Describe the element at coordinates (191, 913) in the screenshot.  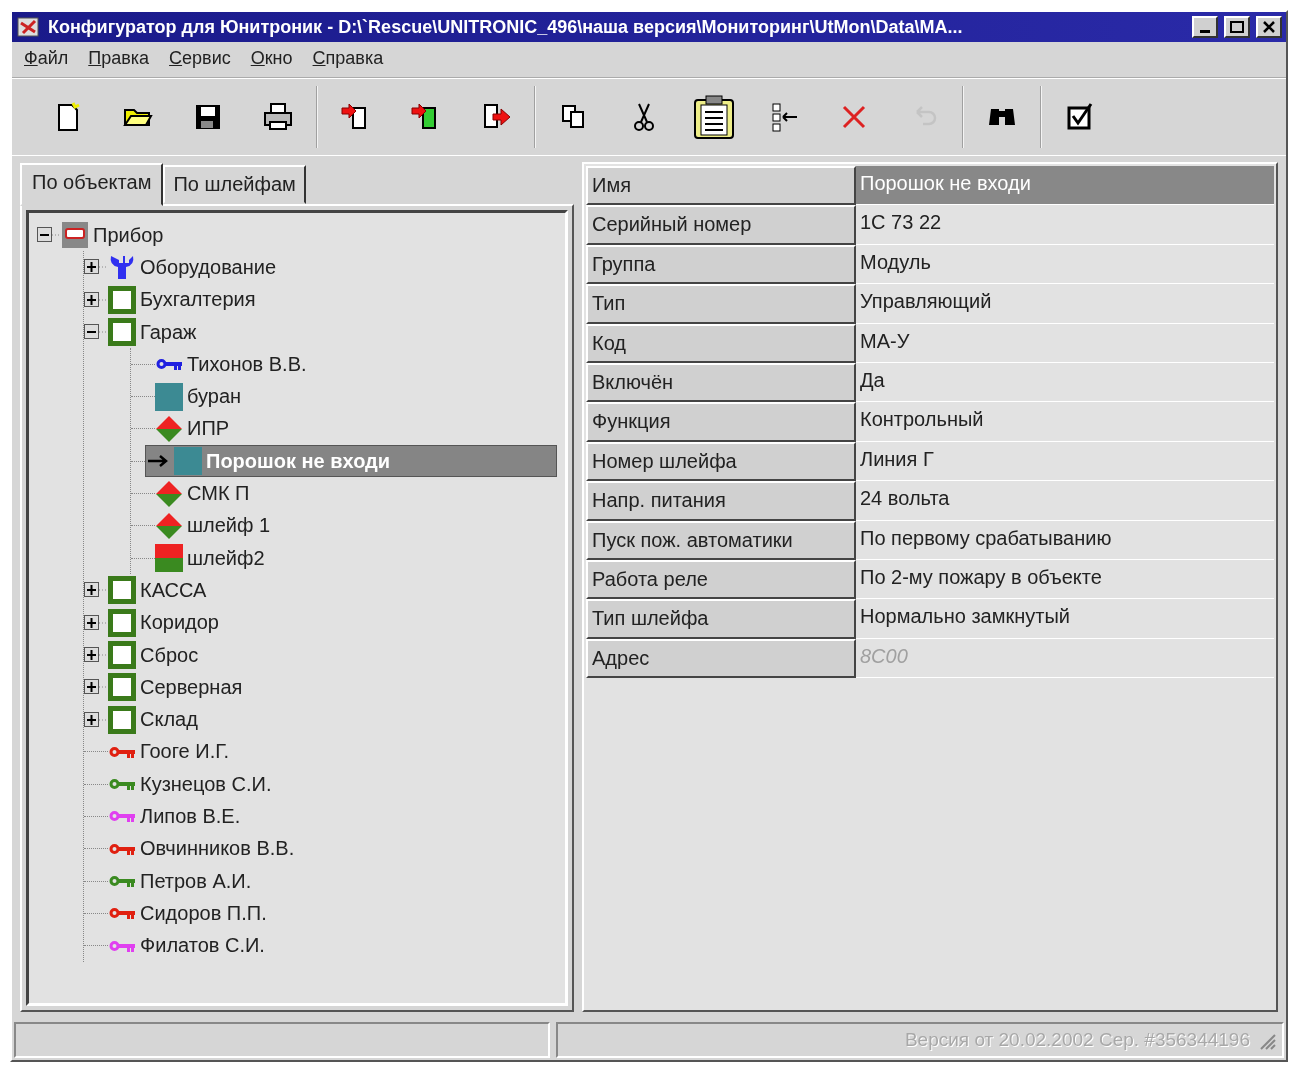
I see `tree-item: Сидоров П.П.` at that location.